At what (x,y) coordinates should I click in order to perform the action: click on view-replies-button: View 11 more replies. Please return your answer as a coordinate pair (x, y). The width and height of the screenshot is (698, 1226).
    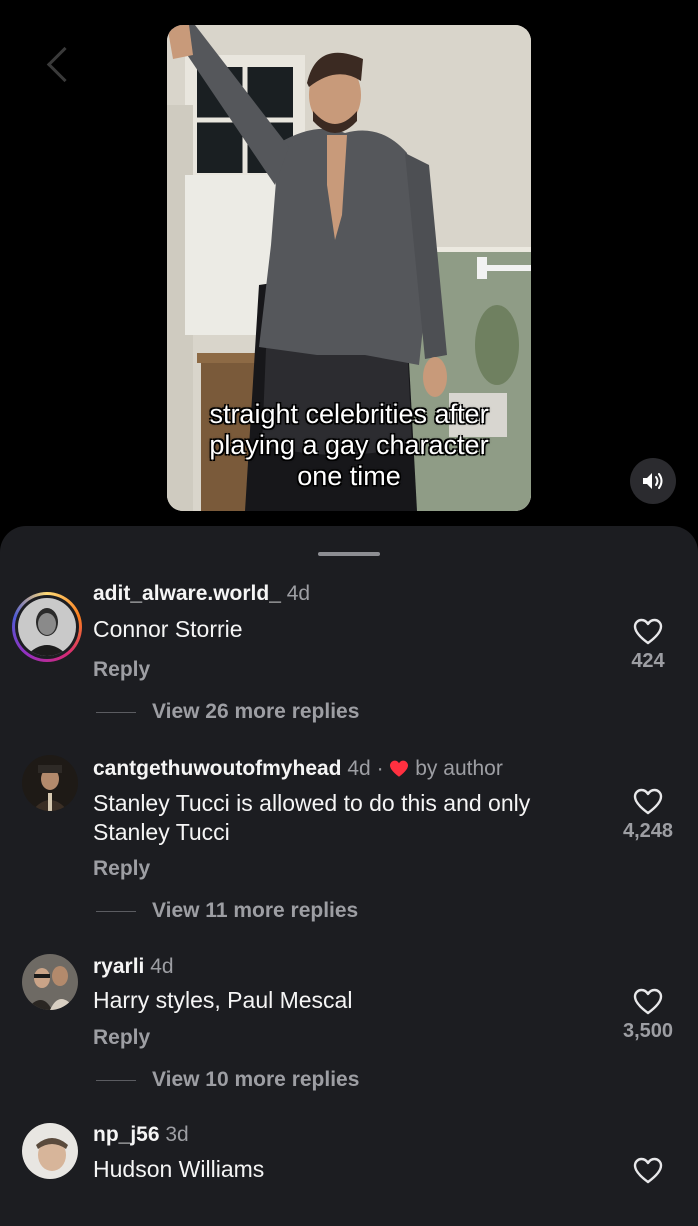
    Looking at the image, I should click on (227, 911).